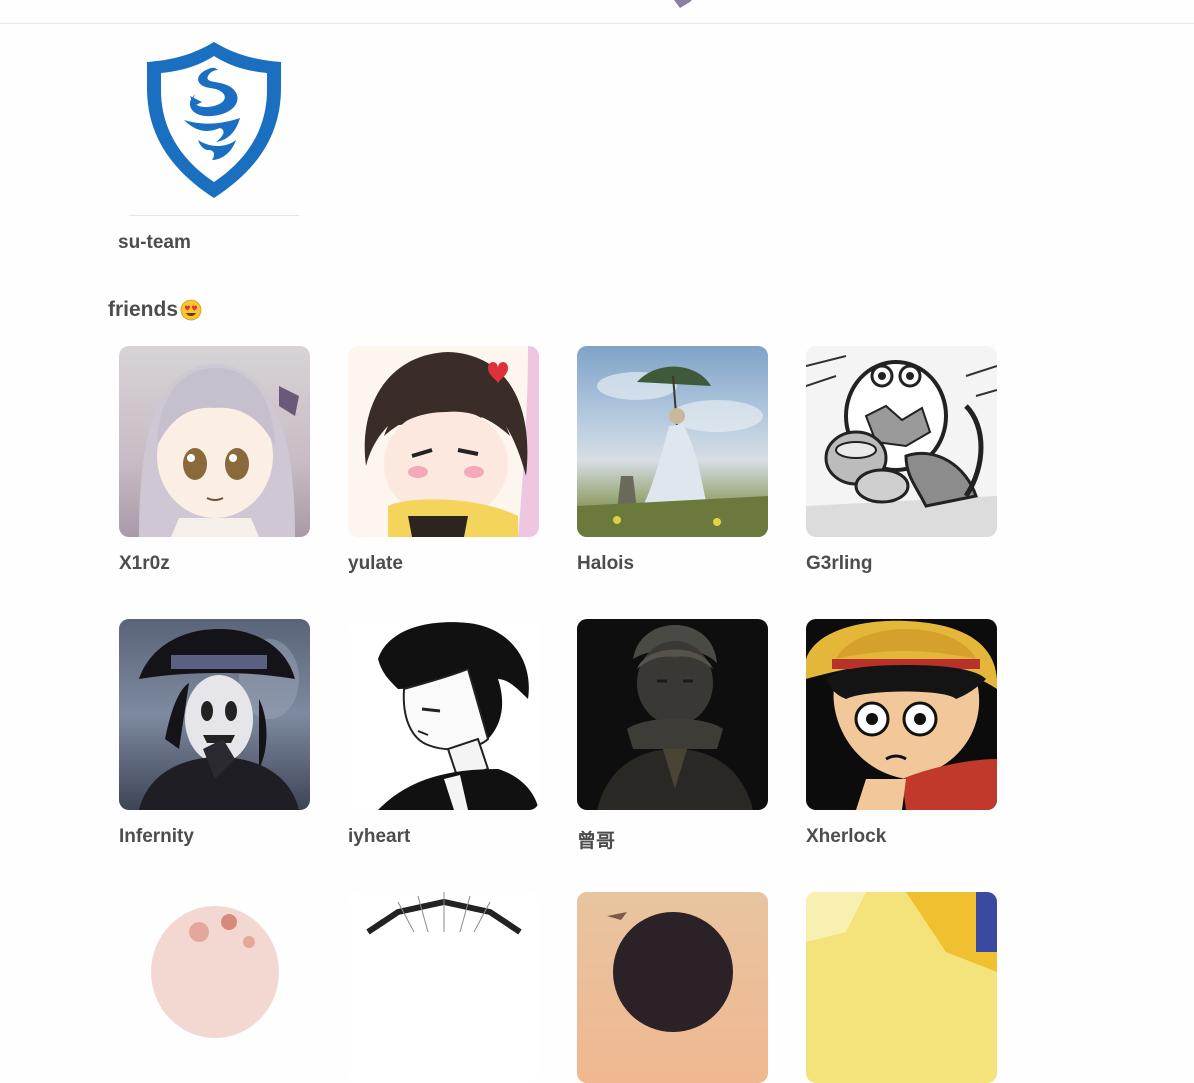 This screenshot has height=1083, width=1194. What do you see at coordinates (214, 837) in the screenshot?
I see `friend-name: Infernity` at bounding box center [214, 837].